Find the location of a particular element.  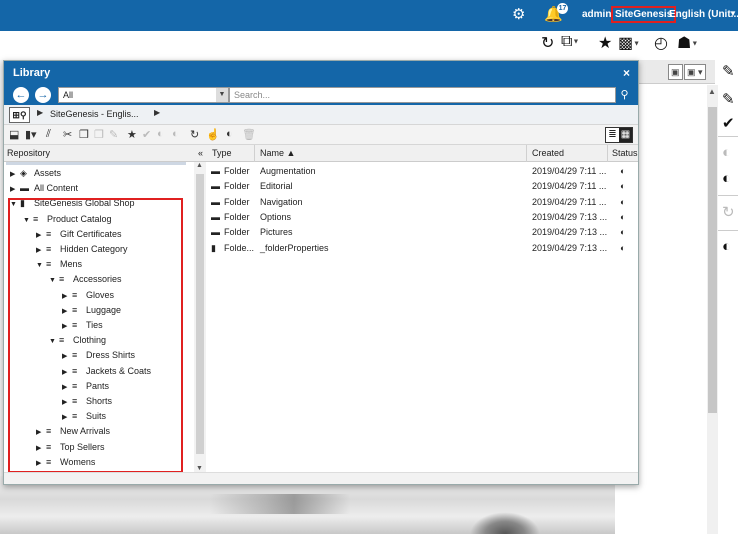

check-icon: ✔ is located at coordinates (147, 135).